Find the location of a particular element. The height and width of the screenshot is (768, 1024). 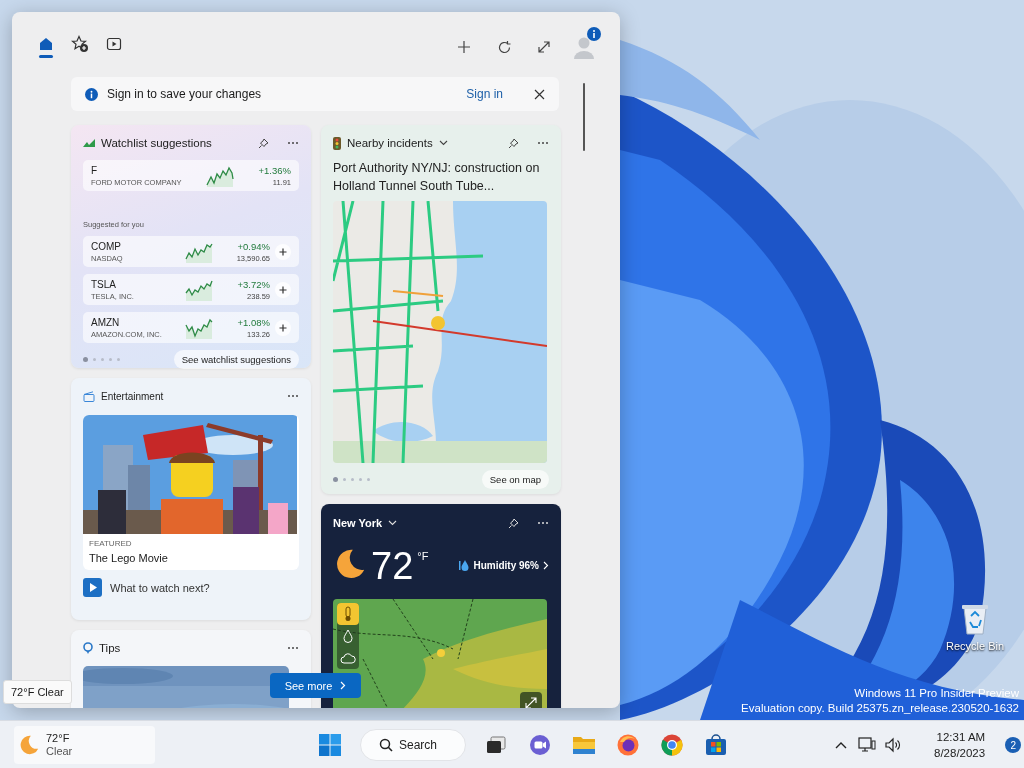

see-on-map-button: See on map is located at coordinates (515, 479).